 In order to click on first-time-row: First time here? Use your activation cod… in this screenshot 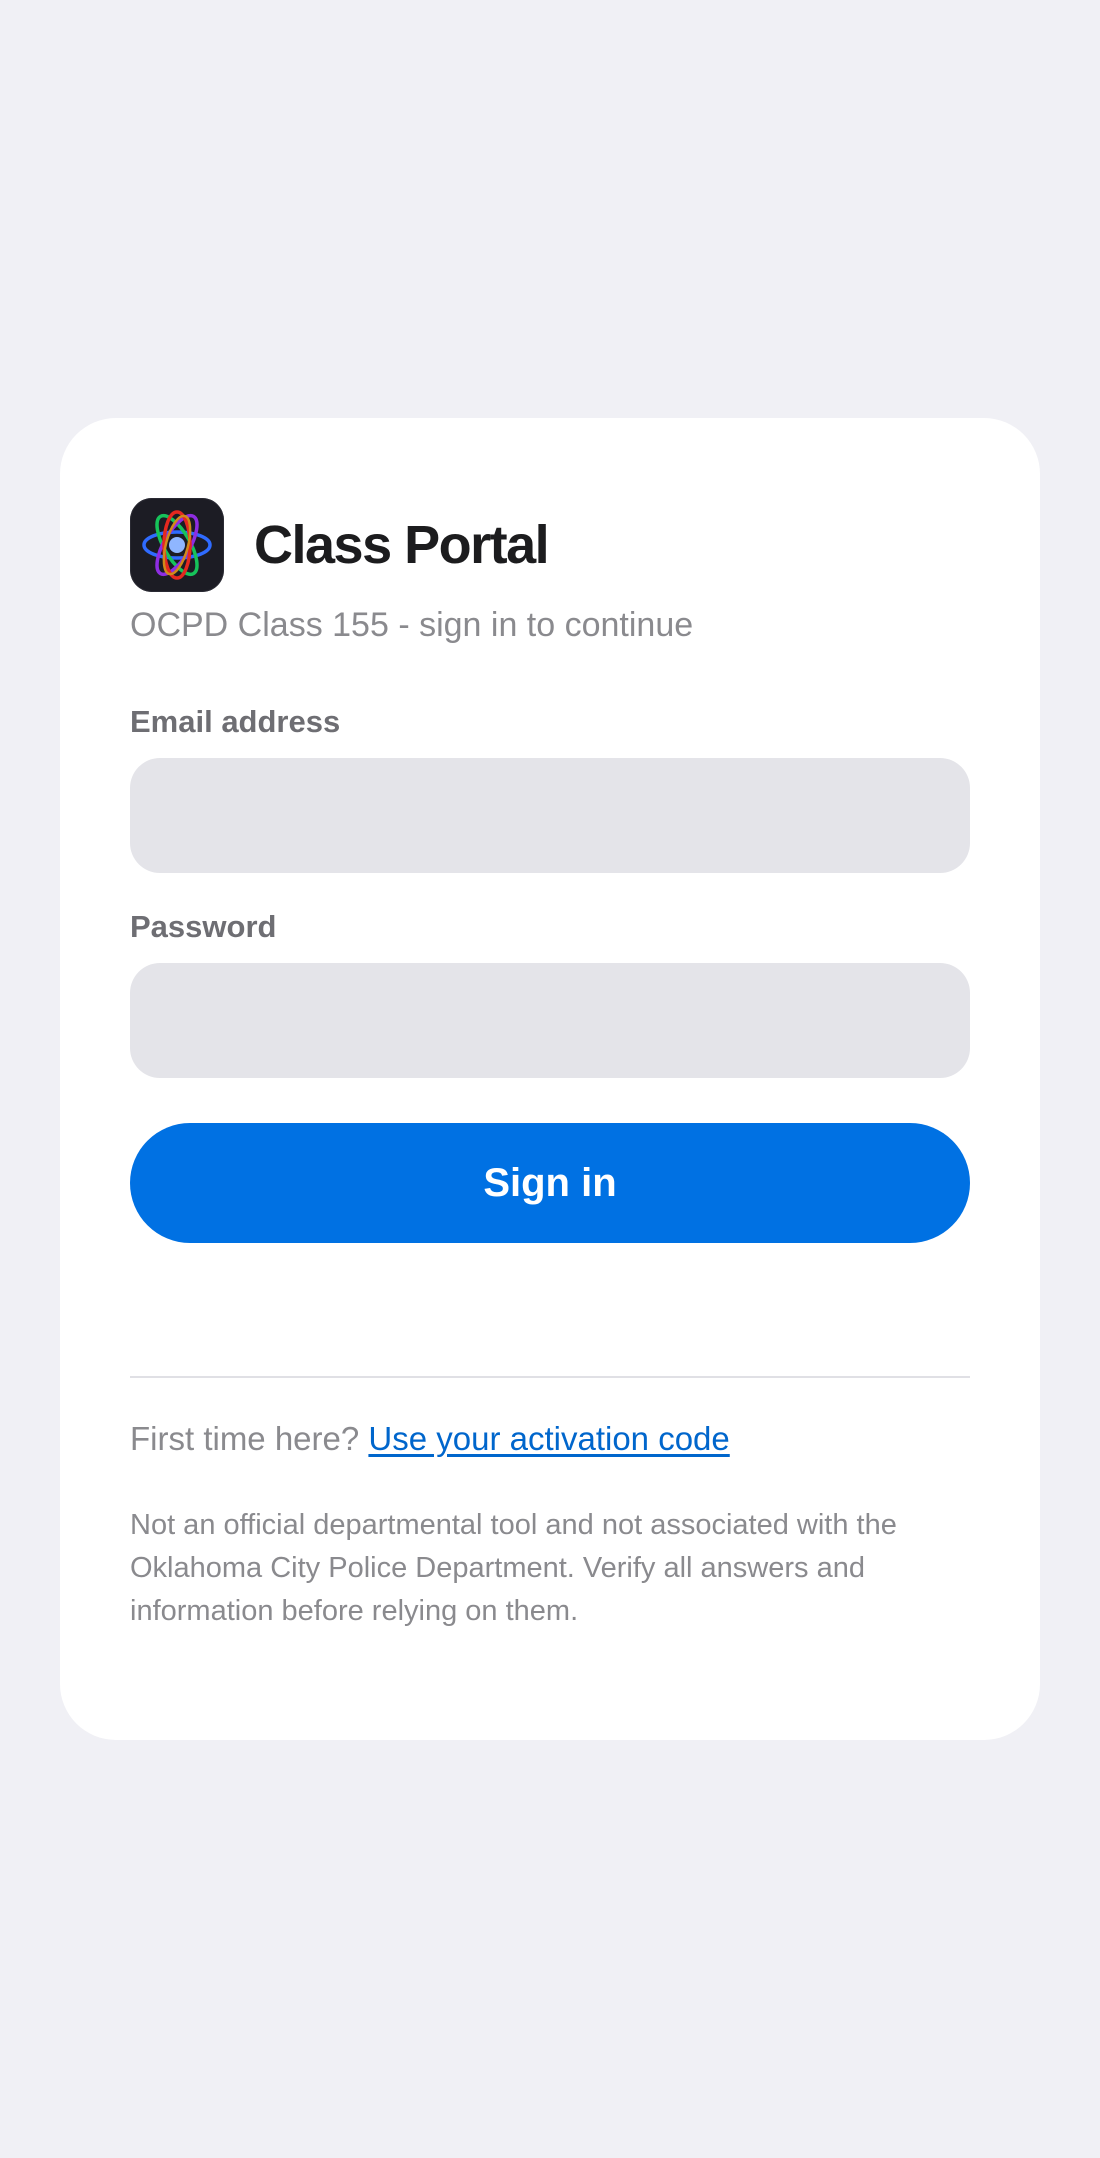, I will do `click(430, 1439)`.